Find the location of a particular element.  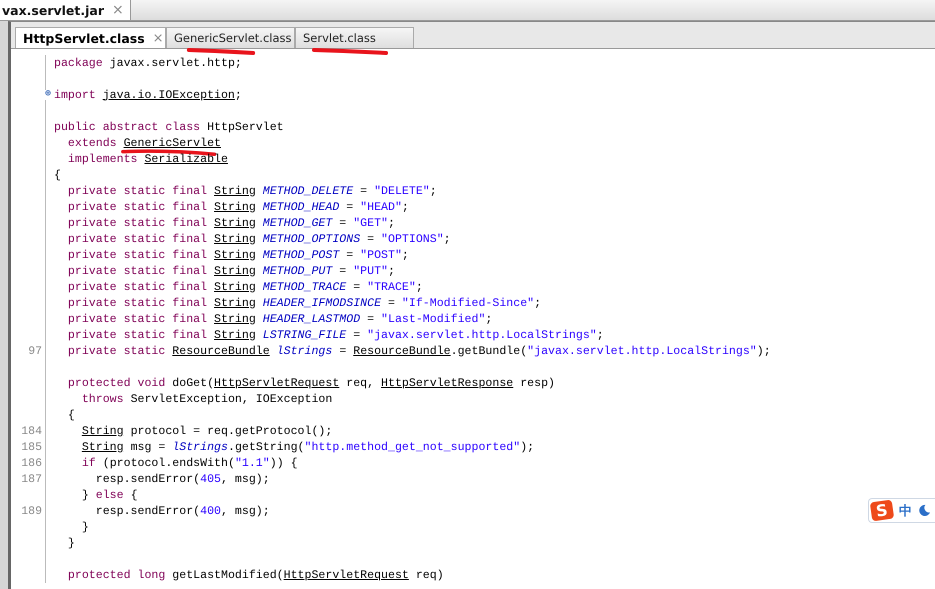

ime-logo: S is located at coordinates (882, 511).